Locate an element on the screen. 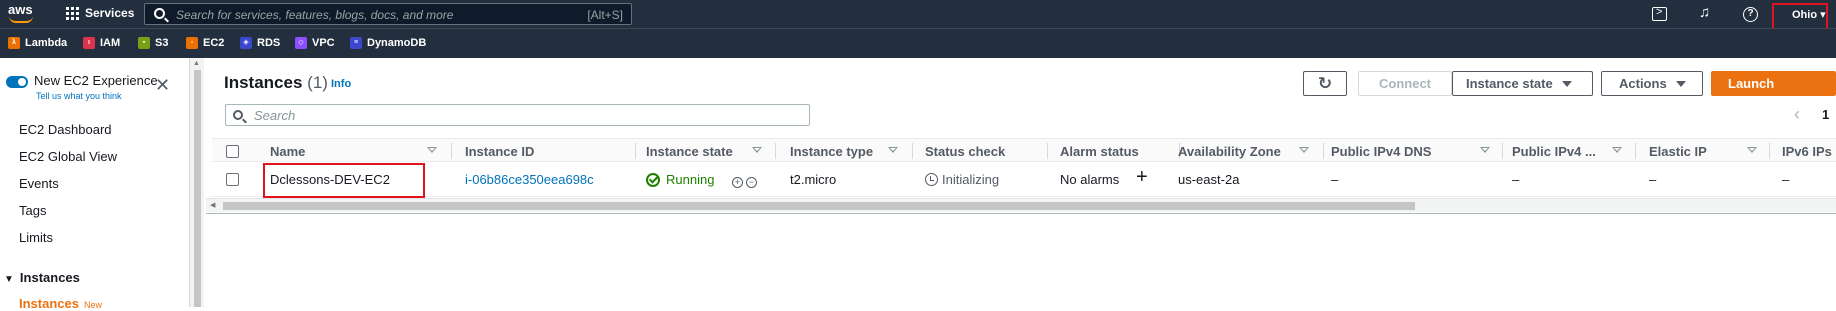  sidebar-item-ec2-dashboard: EC2 Dashboard is located at coordinates (65, 129).